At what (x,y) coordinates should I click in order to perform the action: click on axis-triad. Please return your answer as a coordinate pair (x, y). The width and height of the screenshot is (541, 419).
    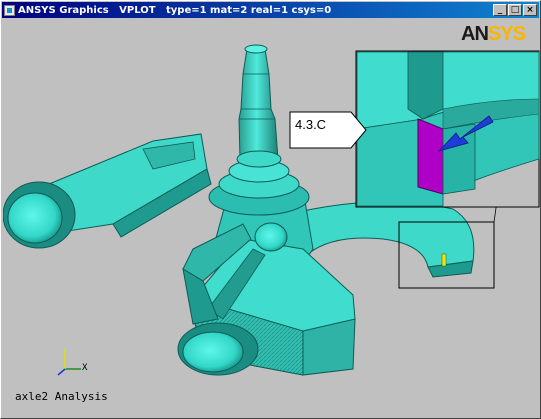
    Looking at the image, I should click on (69, 362).